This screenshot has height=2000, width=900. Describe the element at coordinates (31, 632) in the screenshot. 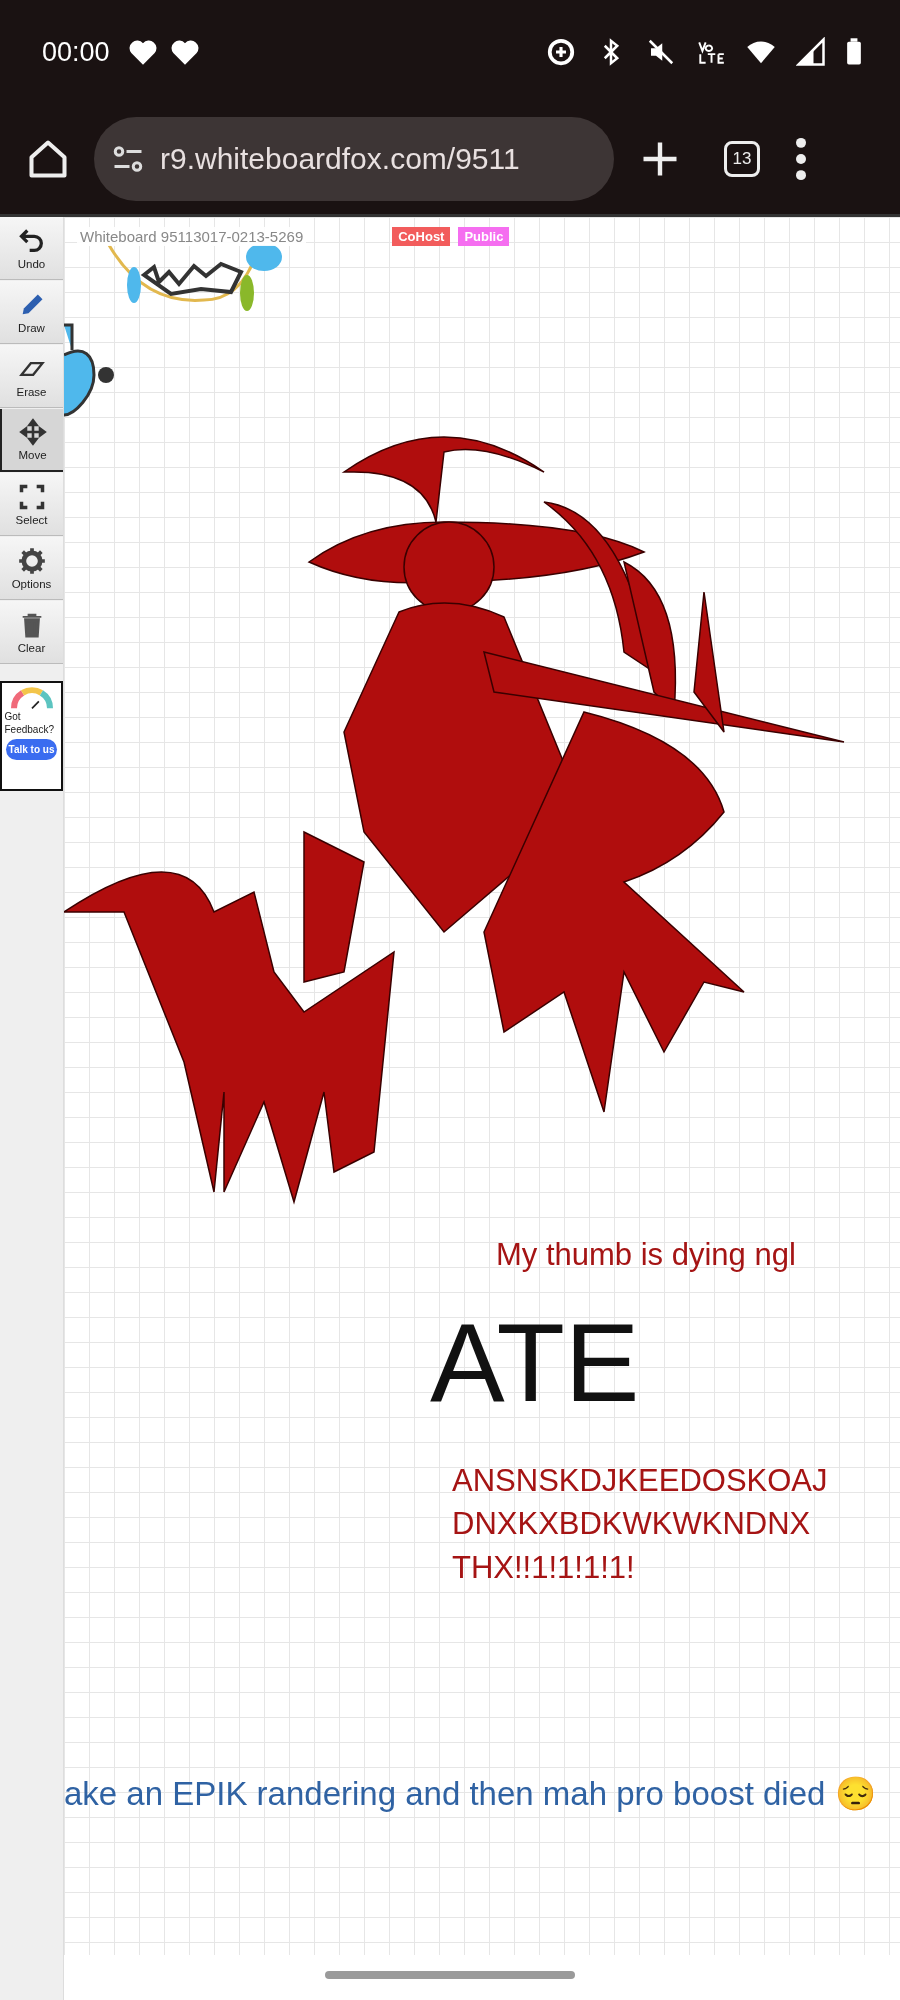

I see `tool-button: Clear` at that location.